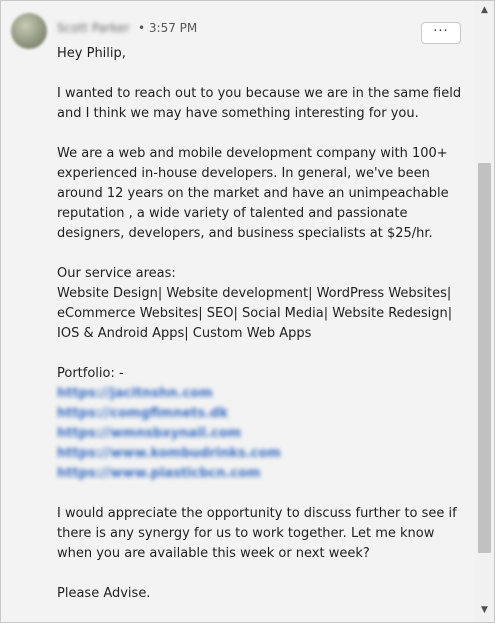  Describe the element at coordinates (93, 28) in the screenshot. I see `sender-name: Scott Parker` at that location.